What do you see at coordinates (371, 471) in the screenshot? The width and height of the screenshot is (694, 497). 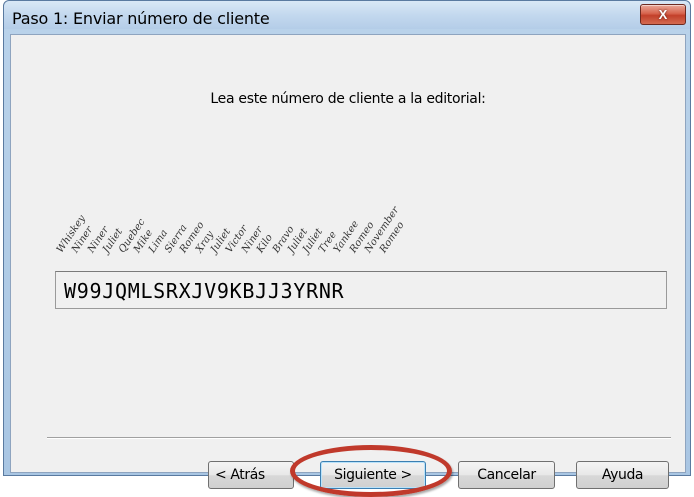 I see `highlight-annotation` at bounding box center [371, 471].